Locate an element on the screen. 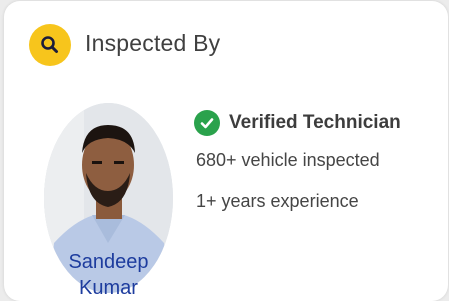 The height and width of the screenshot is (301, 449). check-circle-icon is located at coordinates (207, 123).